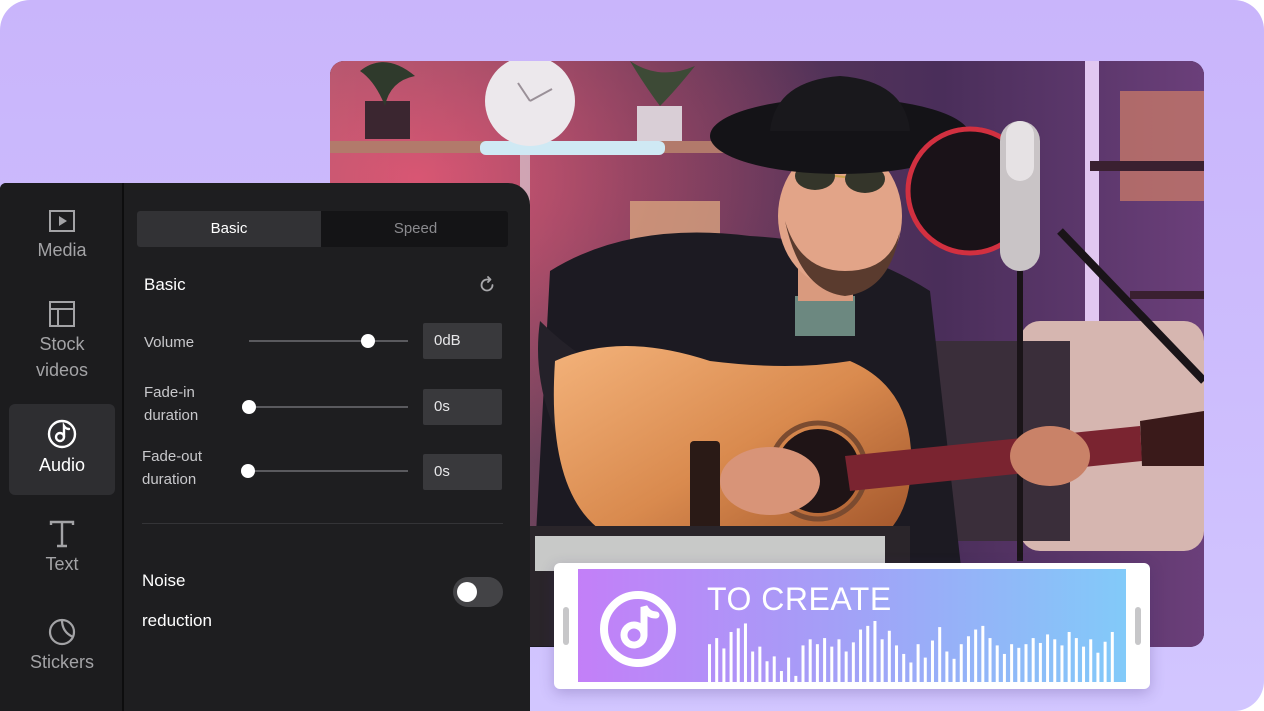 The height and width of the screenshot is (711, 1264). What do you see at coordinates (62, 370) in the screenshot?
I see `sidebar-item-label: videos` at bounding box center [62, 370].